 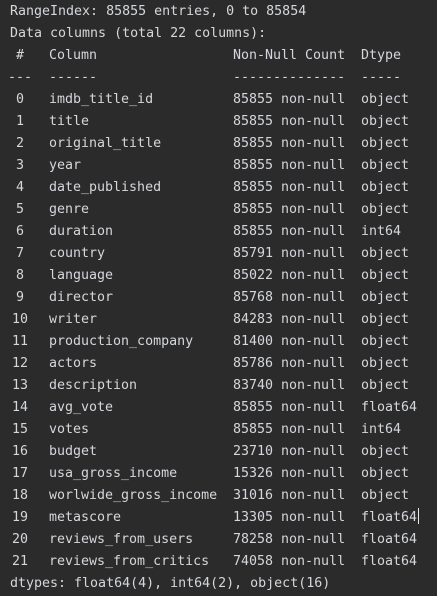 What do you see at coordinates (101, 99) in the screenshot?
I see `row-column-name: imdb_title_id` at bounding box center [101, 99].